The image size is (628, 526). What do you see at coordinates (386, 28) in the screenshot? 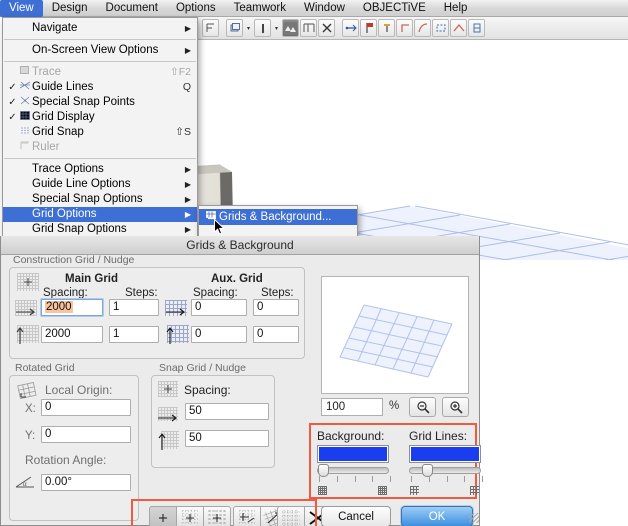
I see `column-icon` at bounding box center [386, 28].